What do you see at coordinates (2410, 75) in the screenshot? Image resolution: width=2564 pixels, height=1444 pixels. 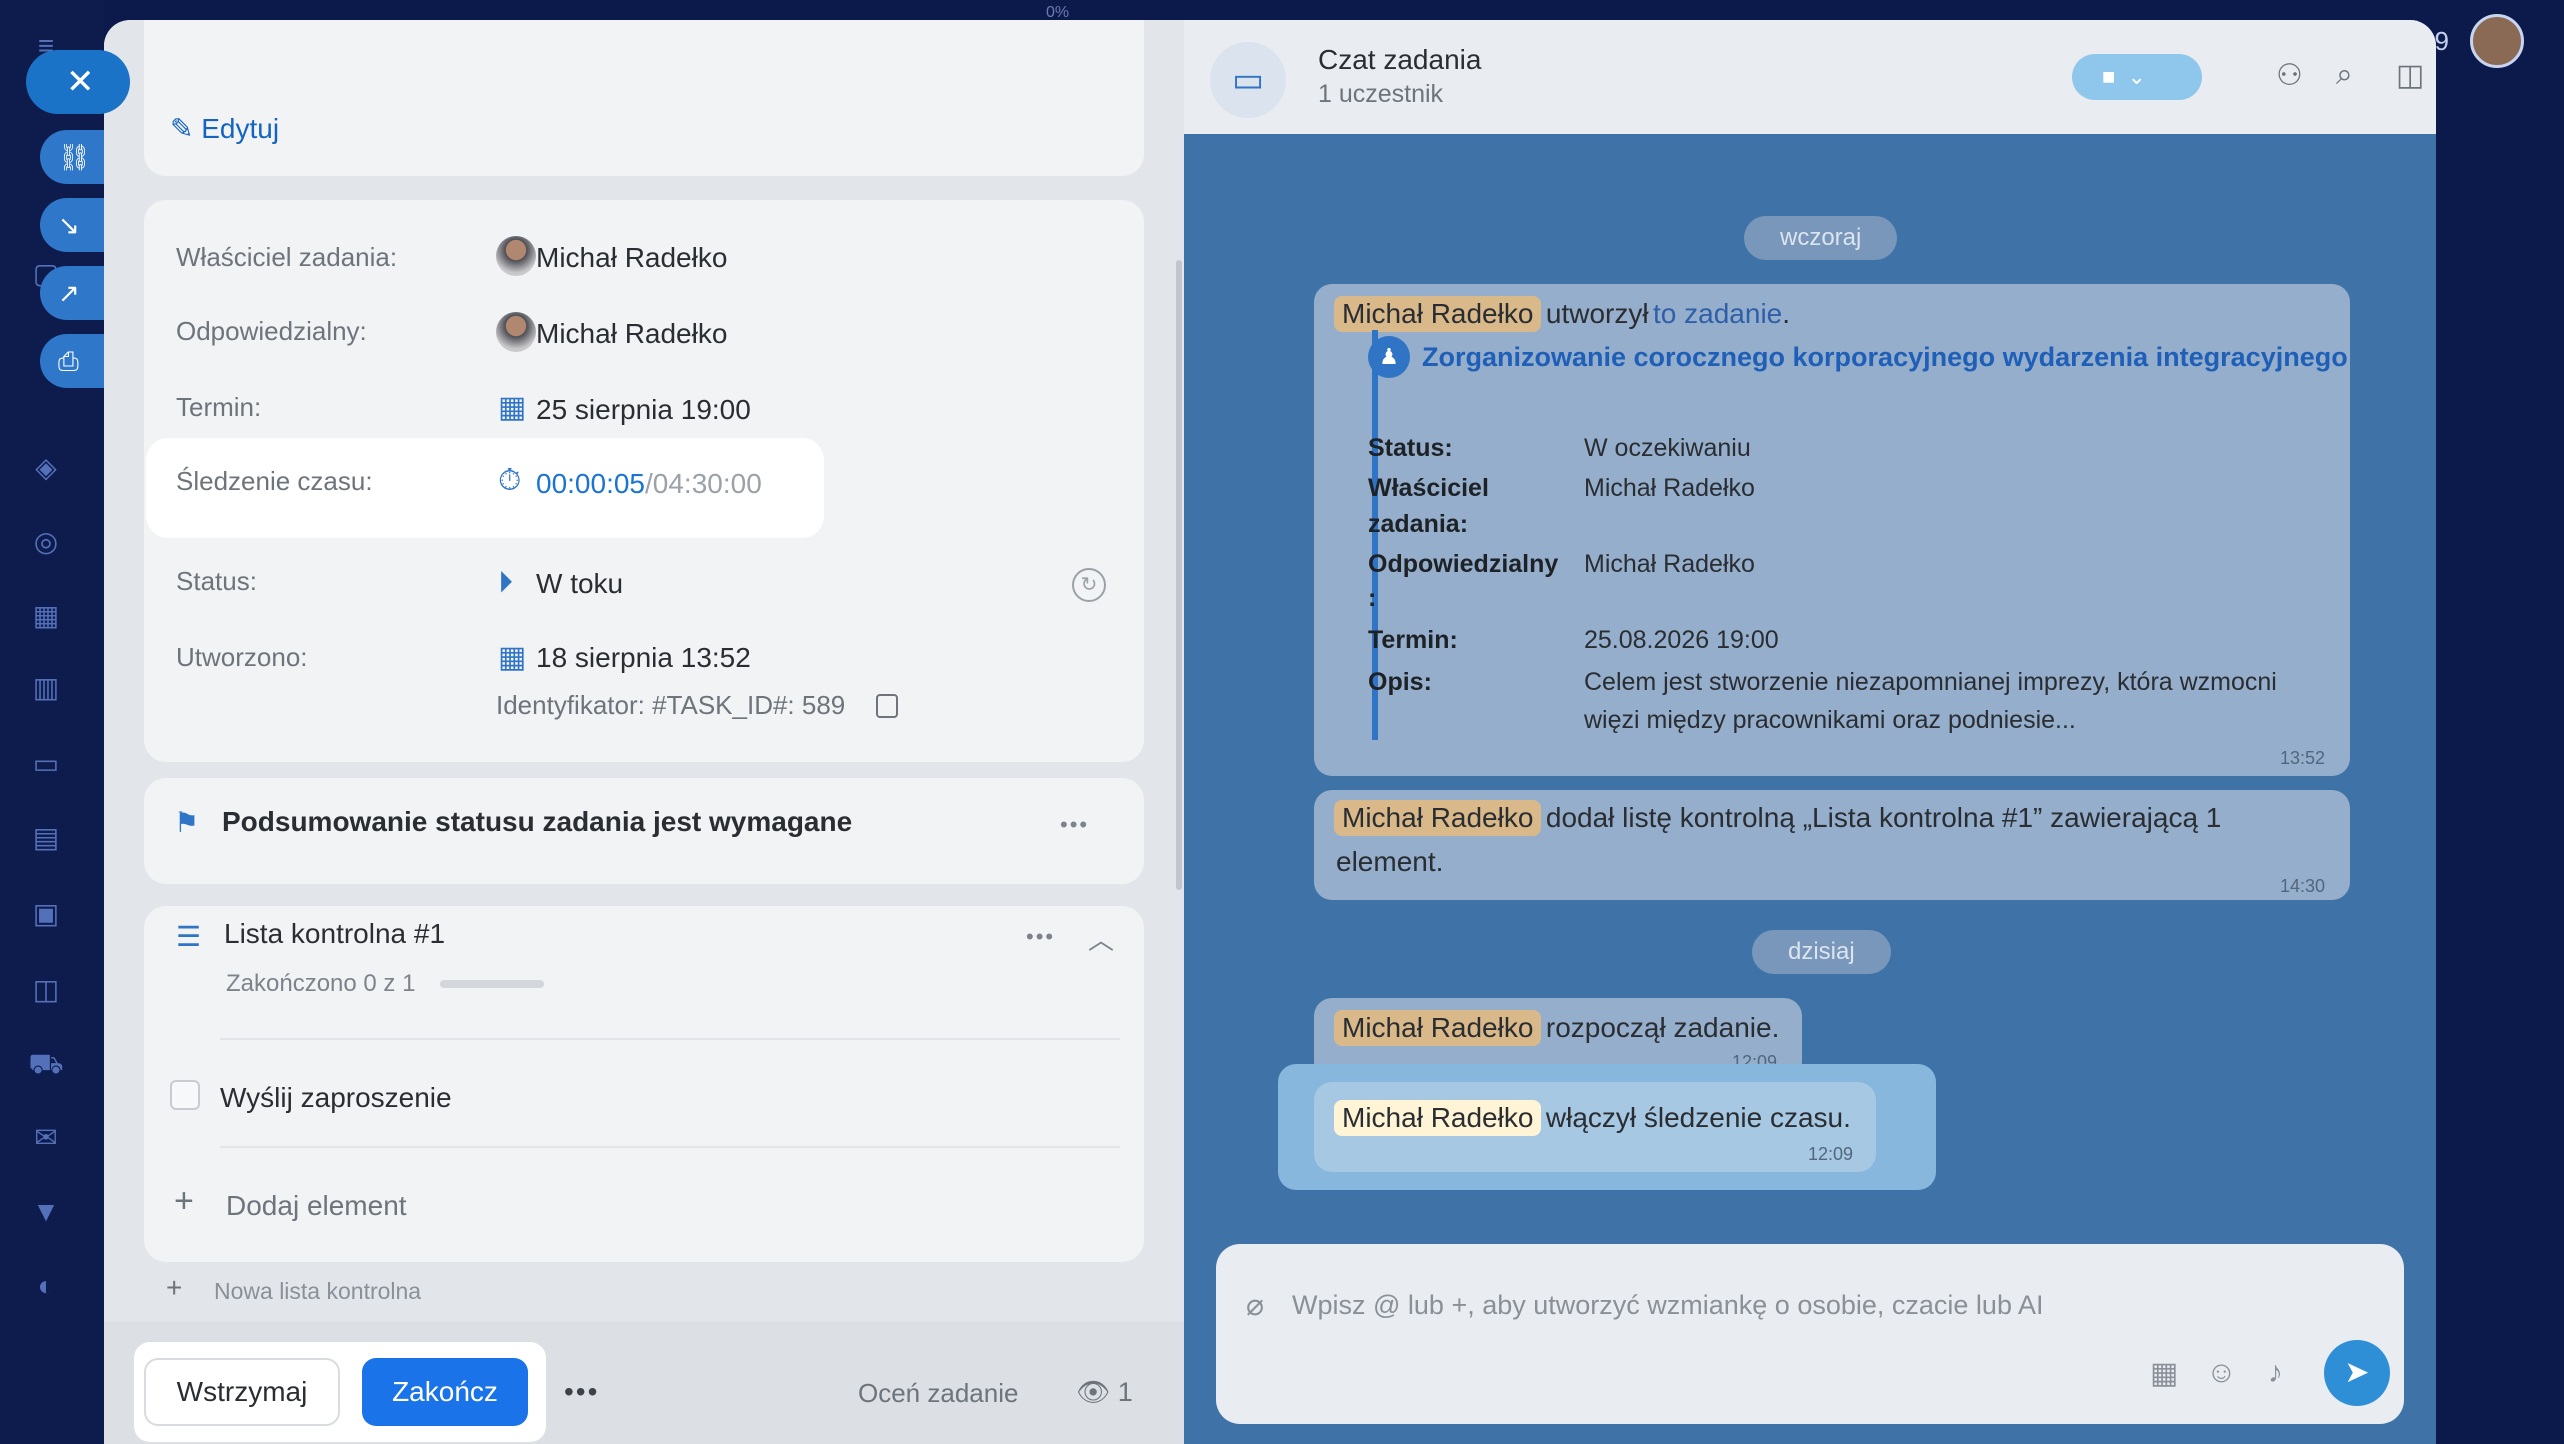 I see `sidebar-toggle-icon: ◫` at bounding box center [2410, 75].